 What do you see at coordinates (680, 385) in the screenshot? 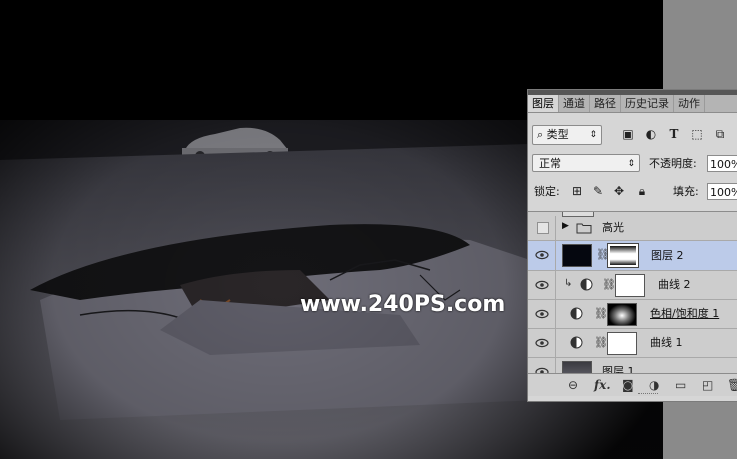
I see `folder-icon: ▭` at bounding box center [680, 385].